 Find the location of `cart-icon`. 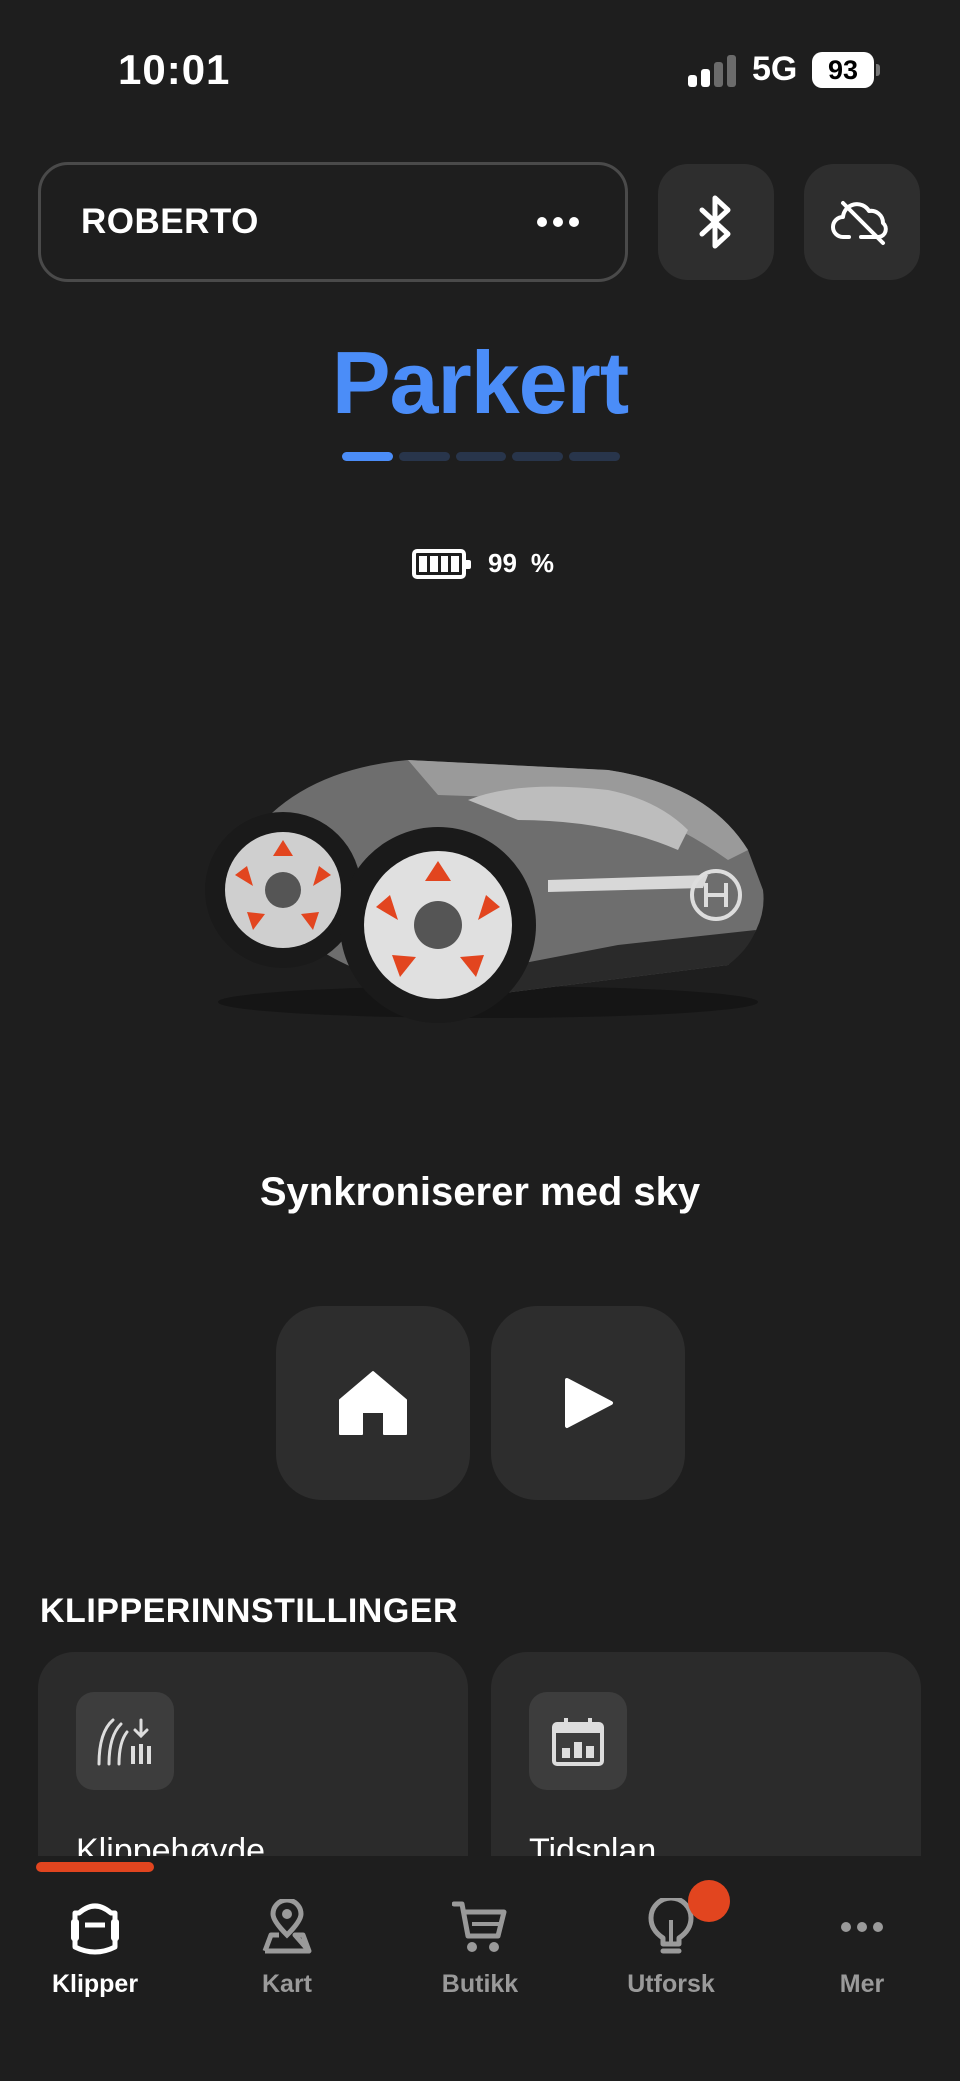

cart-icon is located at coordinates (479, 1926).